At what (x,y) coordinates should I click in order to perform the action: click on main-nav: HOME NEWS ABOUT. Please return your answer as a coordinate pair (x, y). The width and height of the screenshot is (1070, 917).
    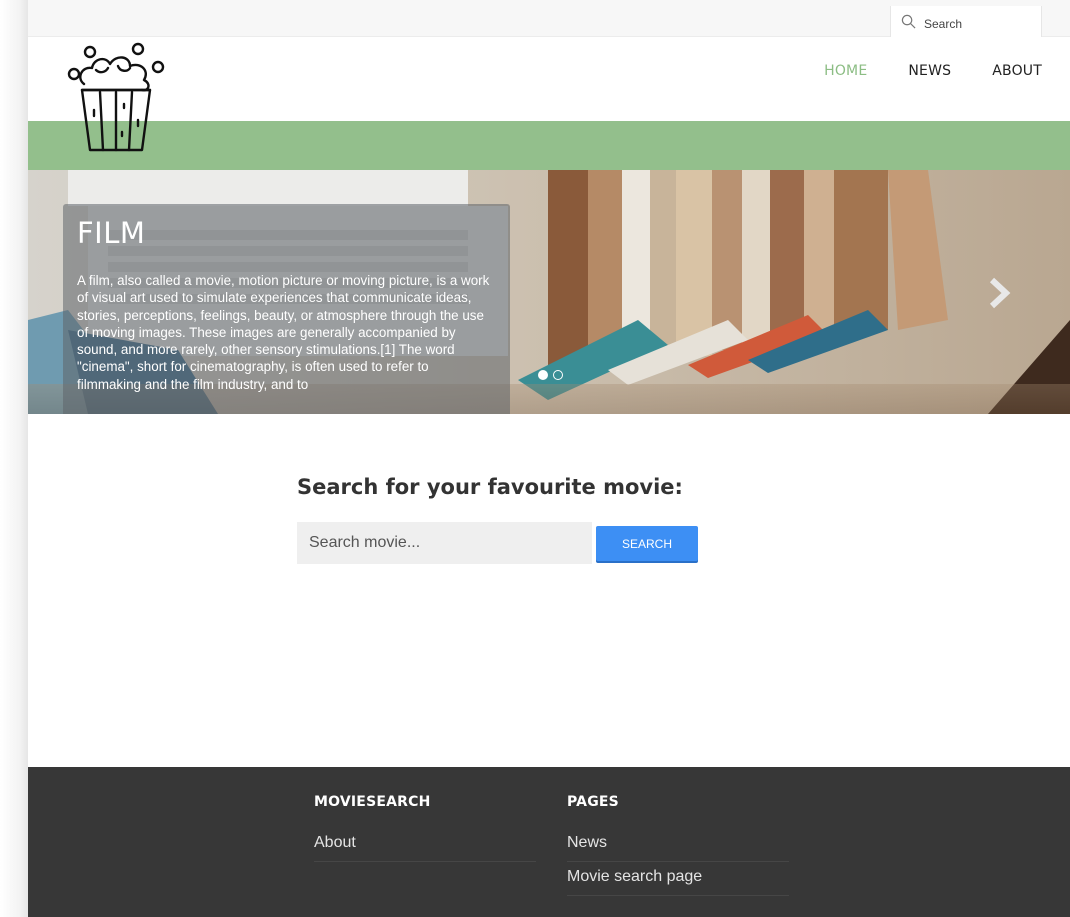
    Looking at the image, I should click on (933, 71).